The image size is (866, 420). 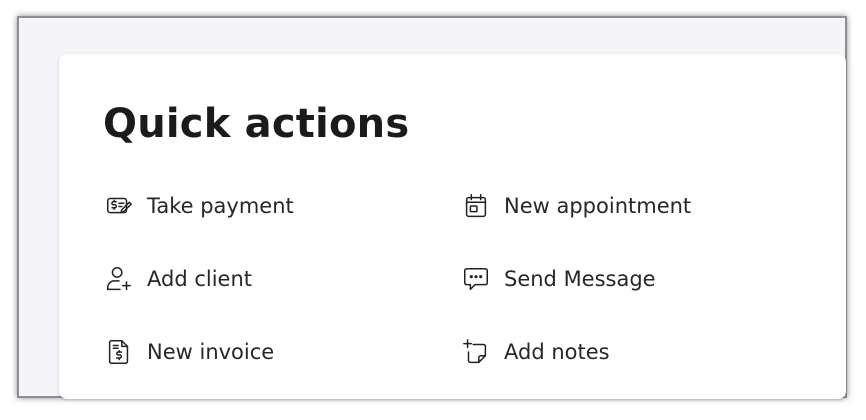 I want to click on take-payment-label: Take payment, so click(x=220, y=206).